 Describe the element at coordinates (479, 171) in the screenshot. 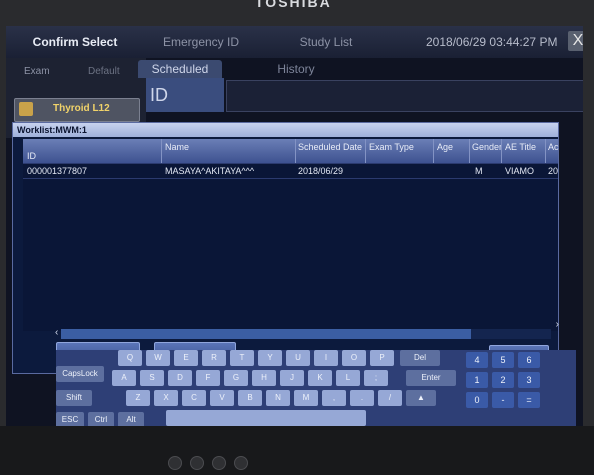

I see `cell-gender: M` at that location.